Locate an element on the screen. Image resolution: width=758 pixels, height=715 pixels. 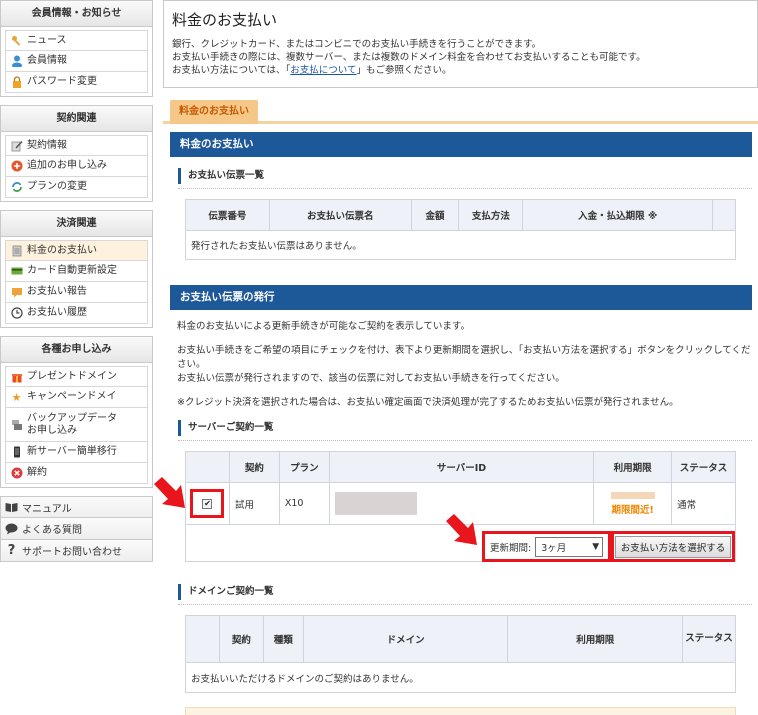
plus-circle-icon is located at coordinates (16, 166).